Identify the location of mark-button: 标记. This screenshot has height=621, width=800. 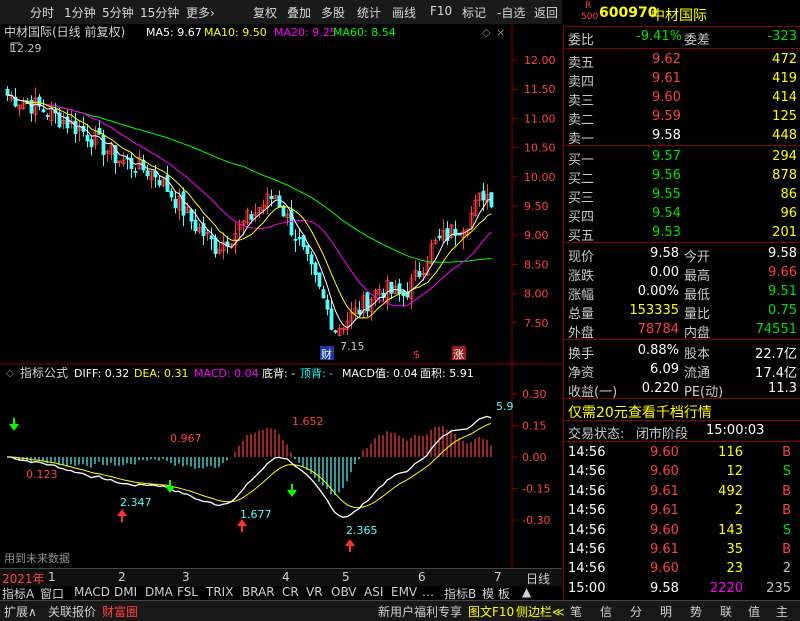
(474, 12).